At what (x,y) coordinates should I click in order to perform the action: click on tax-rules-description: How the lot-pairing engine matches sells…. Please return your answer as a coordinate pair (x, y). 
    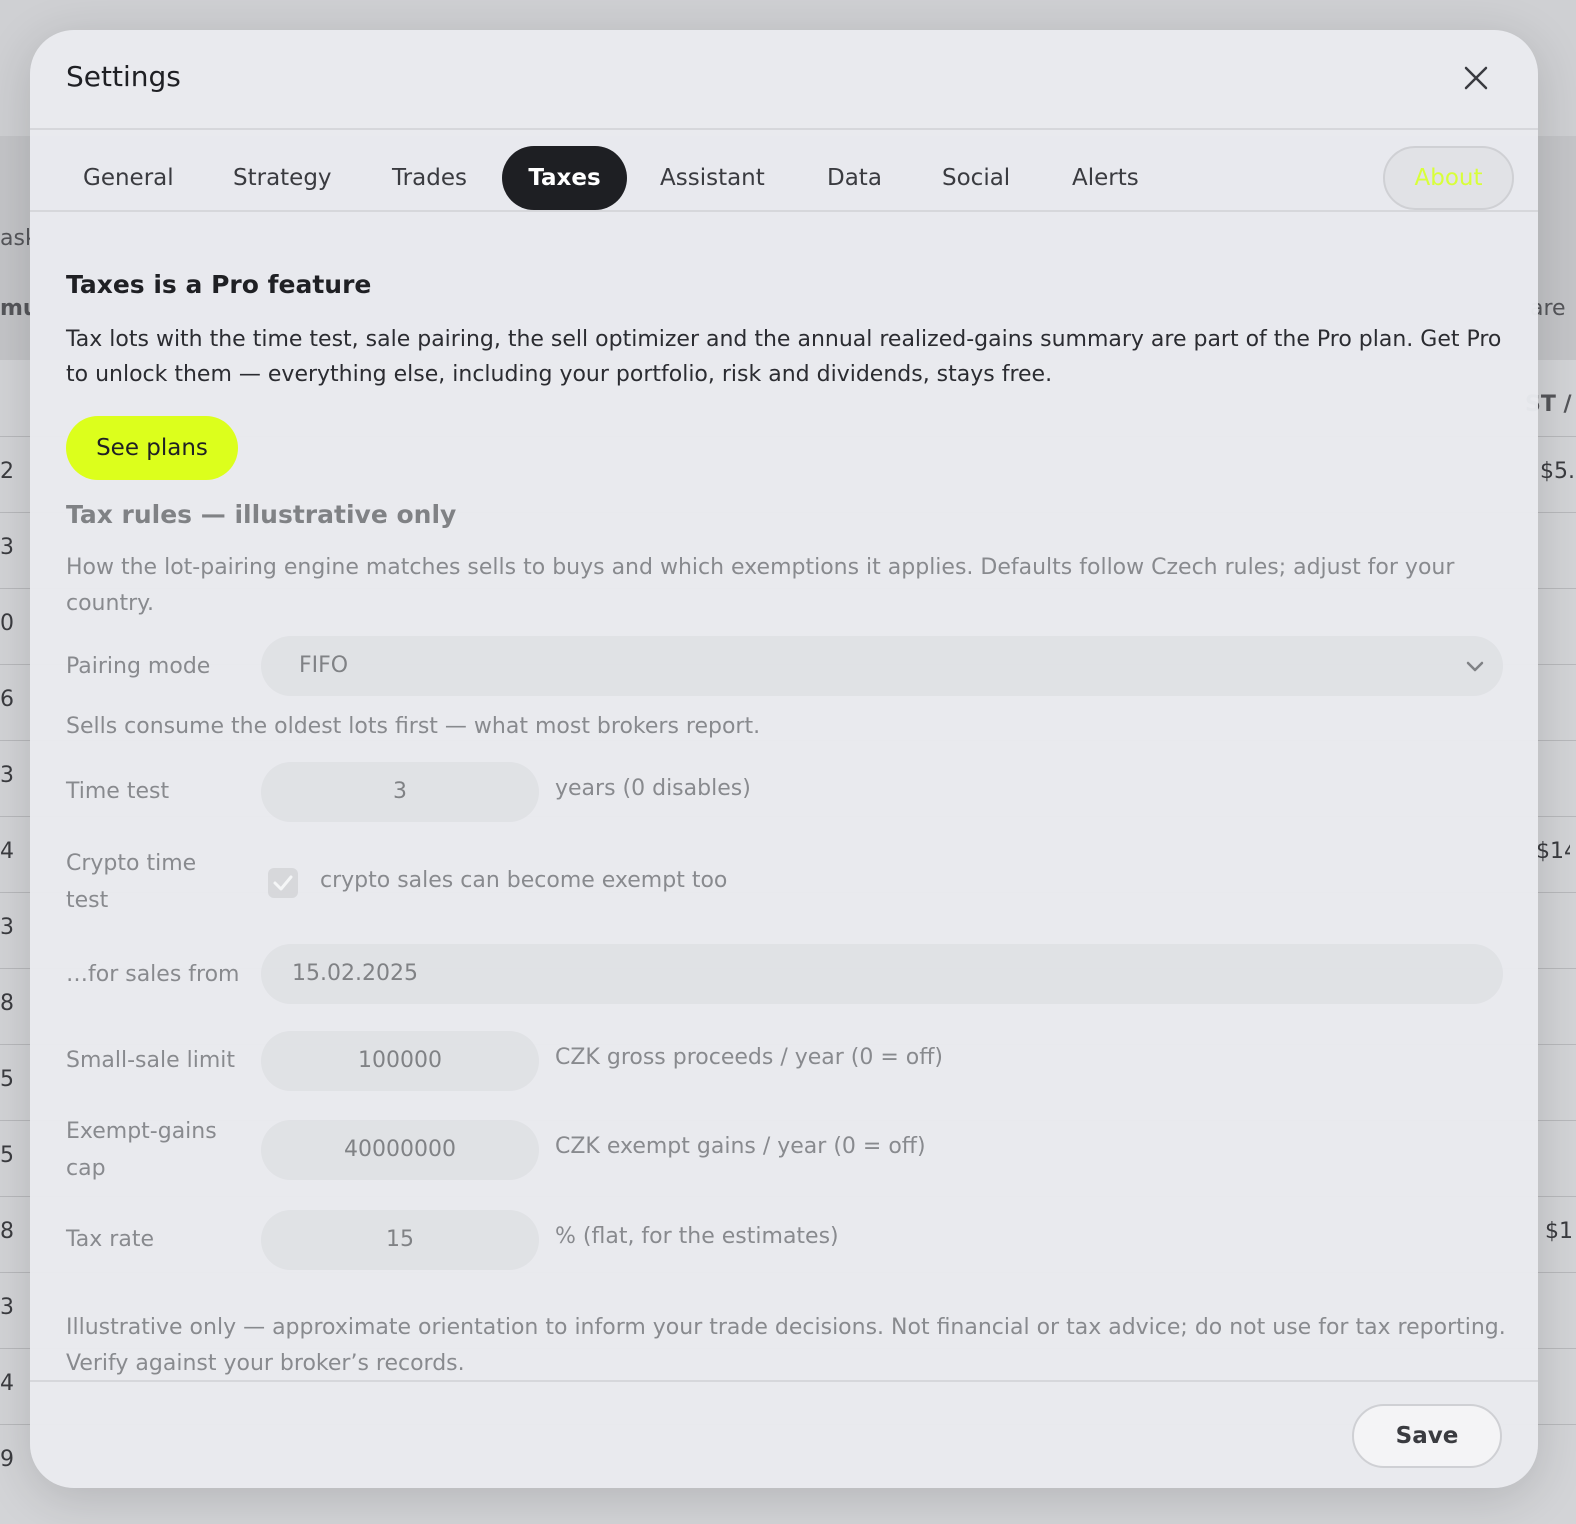
    Looking at the image, I should click on (760, 585).